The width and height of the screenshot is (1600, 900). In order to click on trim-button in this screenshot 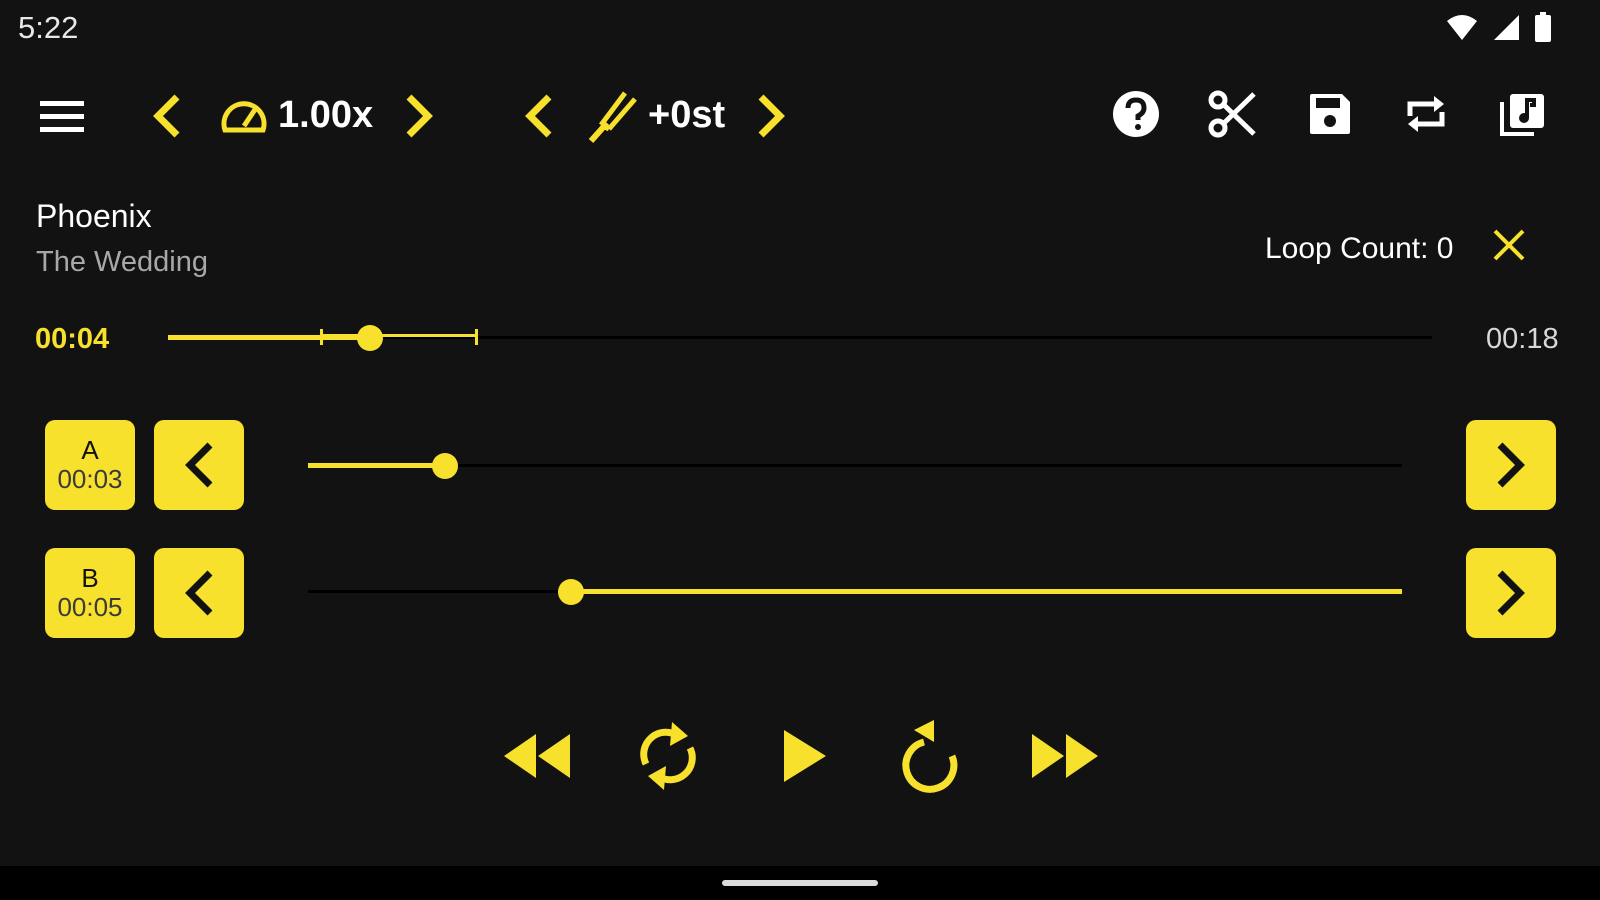, I will do `click(1232, 114)`.